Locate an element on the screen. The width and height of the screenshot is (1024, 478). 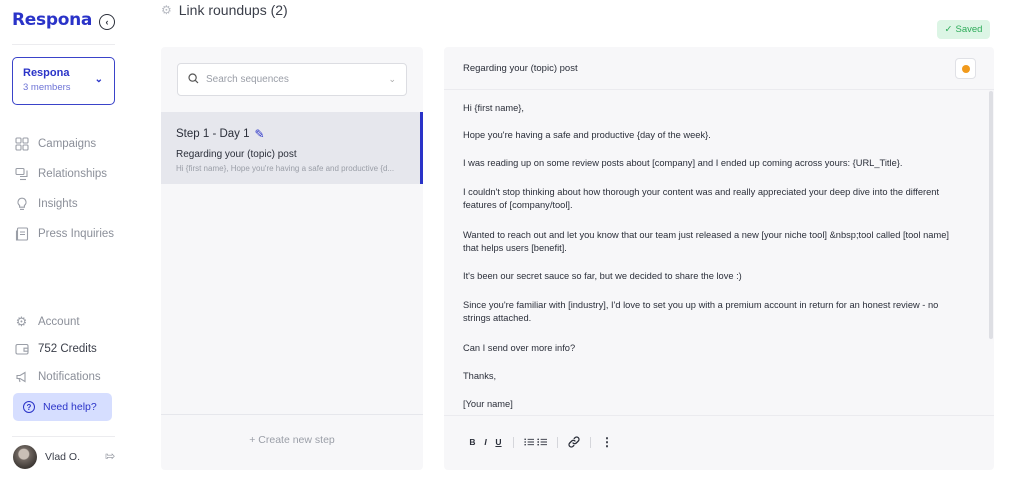
user-name: Vlad O. is located at coordinates (63, 457).